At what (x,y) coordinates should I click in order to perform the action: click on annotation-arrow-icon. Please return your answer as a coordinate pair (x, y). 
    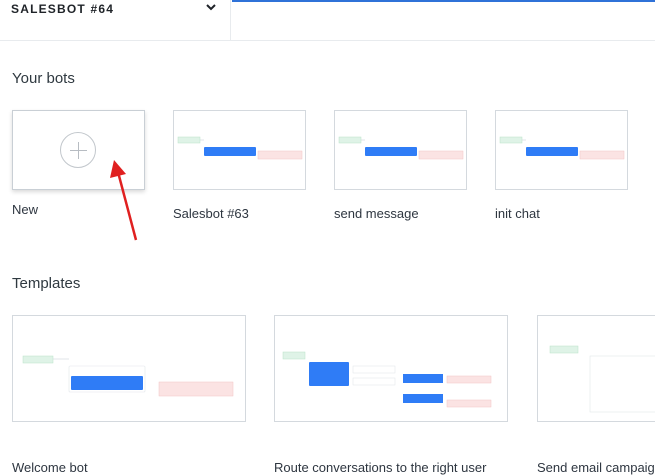
    Looking at the image, I should click on (124, 200).